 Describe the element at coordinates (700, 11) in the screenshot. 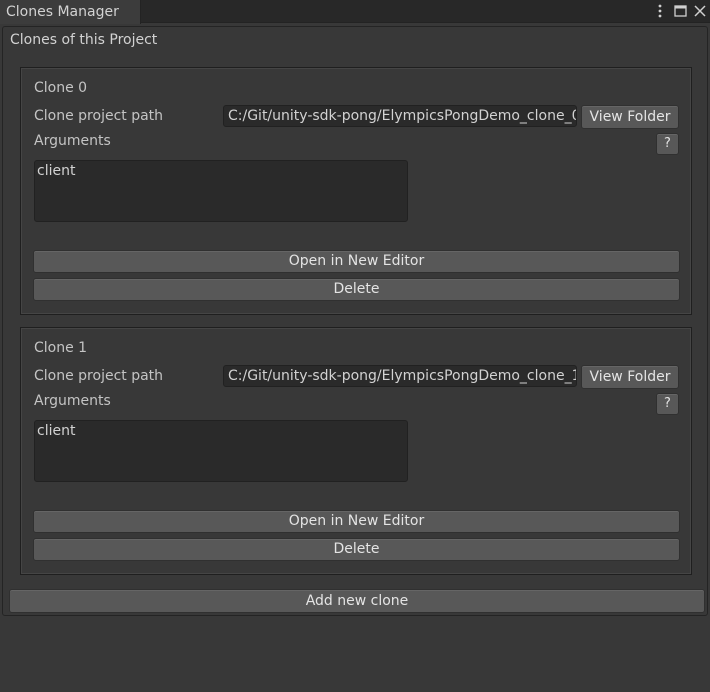

I see `close-icon` at that location.